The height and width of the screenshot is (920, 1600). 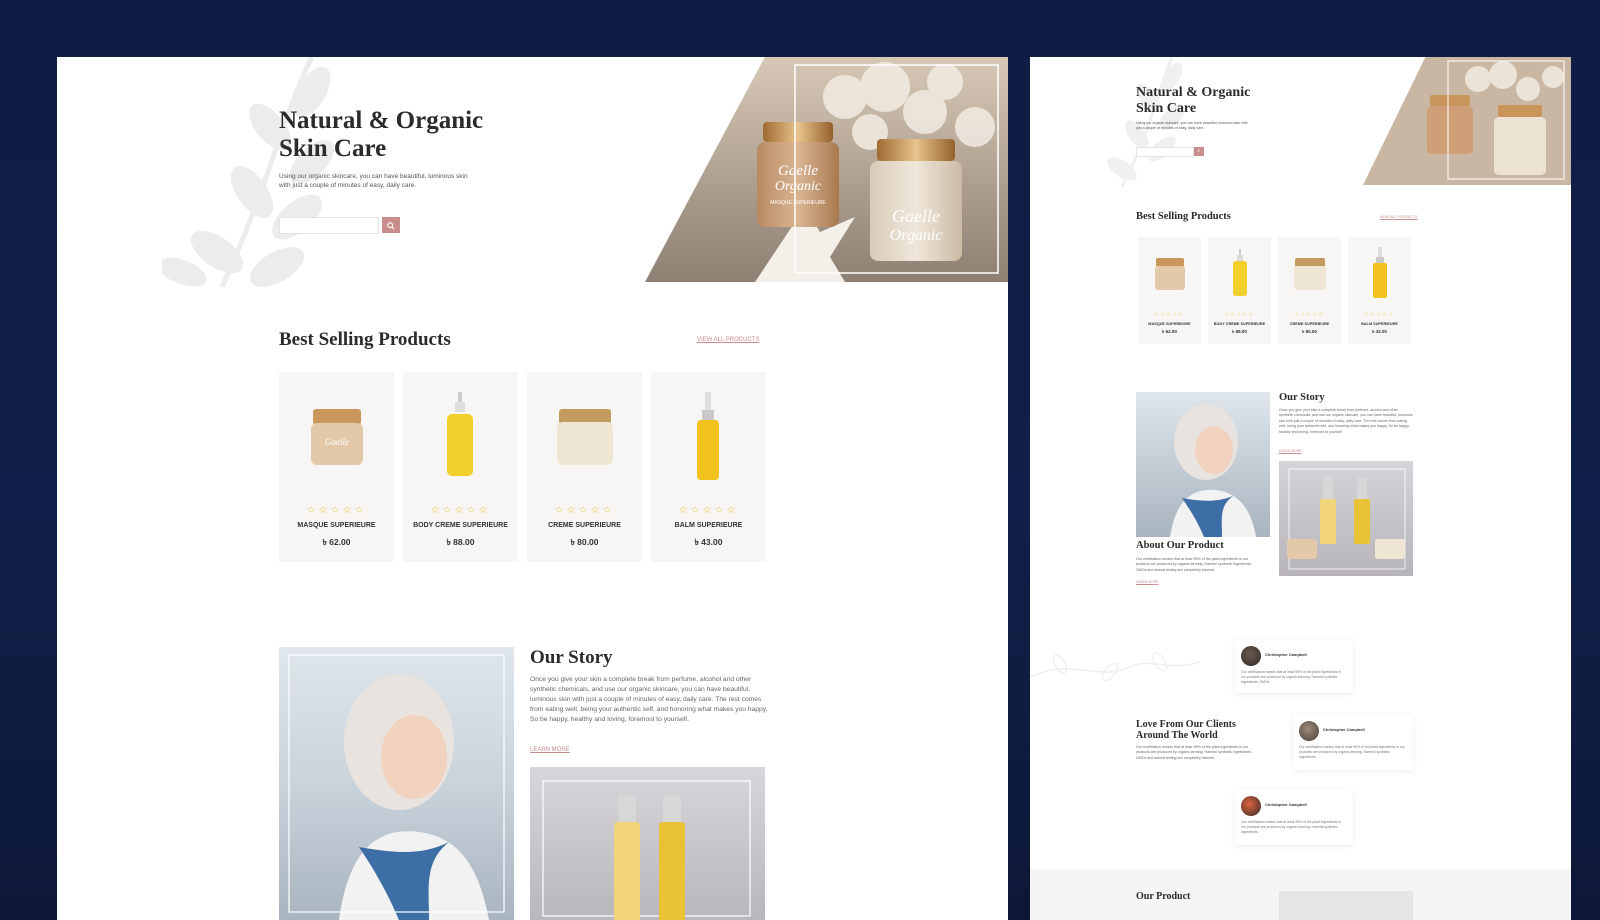 I want to click on product-card: ☆☆☆☆☆ BALM SUPERIEURE ৳ 43.00, so click(x=708, y=467).